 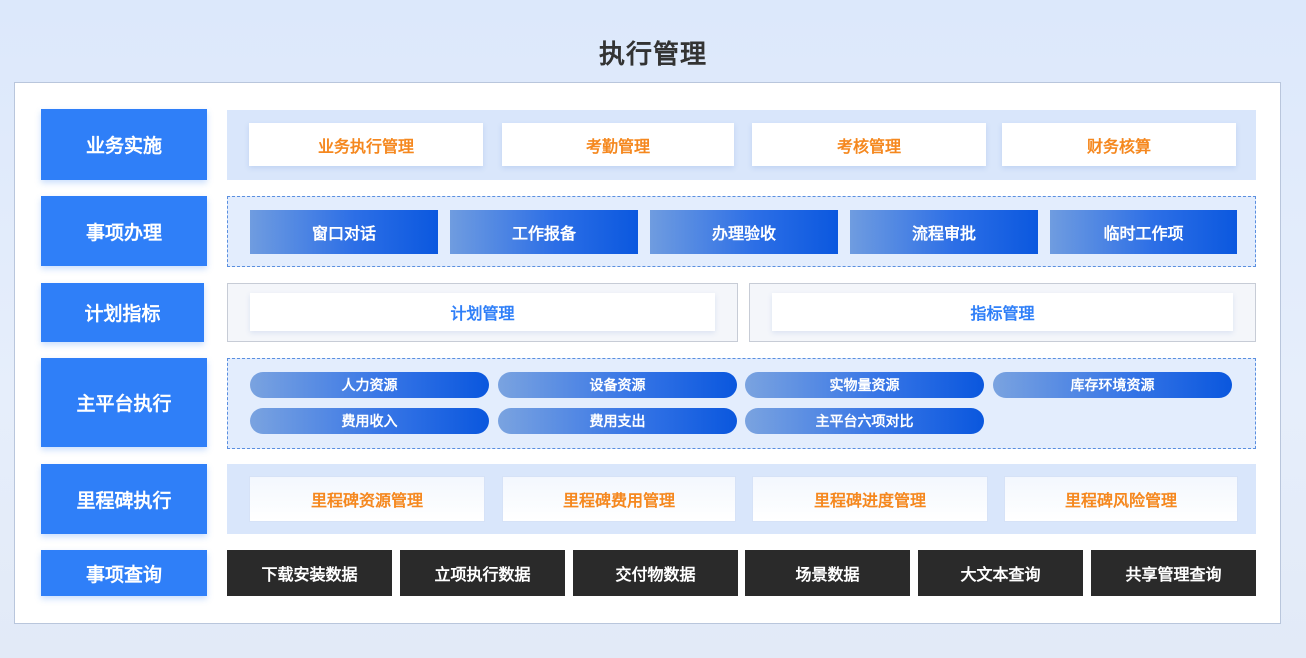 What do you see at coordinates (344, 232) in the screenshot?
I see `matters-item-window-dialog: 窗口对话` at bounding box center [344, 232].